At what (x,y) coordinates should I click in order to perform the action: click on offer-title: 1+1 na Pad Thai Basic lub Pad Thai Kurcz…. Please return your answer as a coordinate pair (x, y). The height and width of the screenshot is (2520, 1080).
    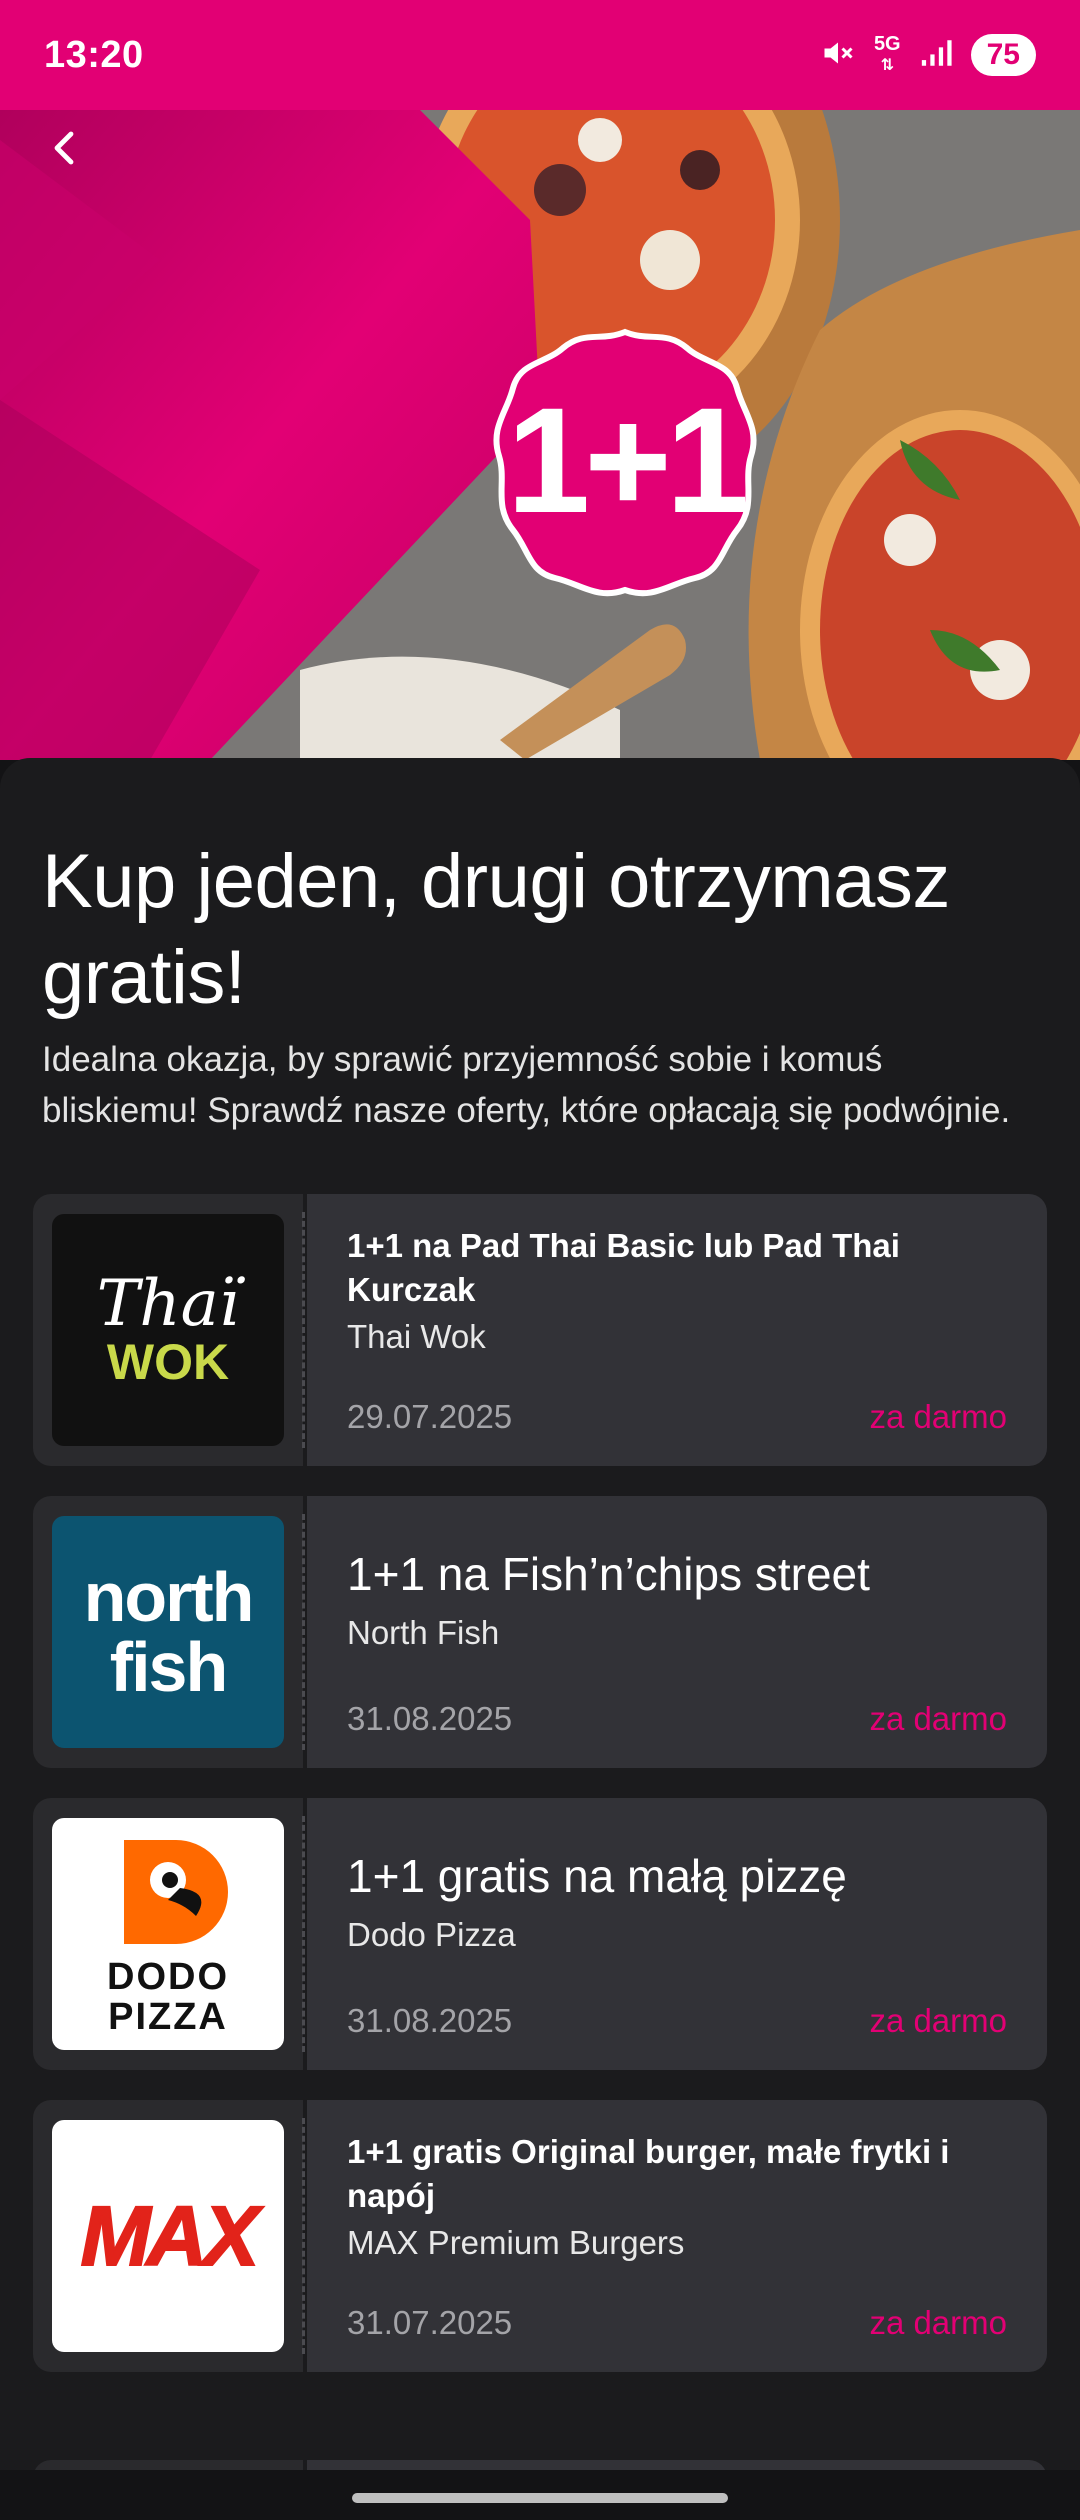
    Looking at the image, I should click on (623, 1267).